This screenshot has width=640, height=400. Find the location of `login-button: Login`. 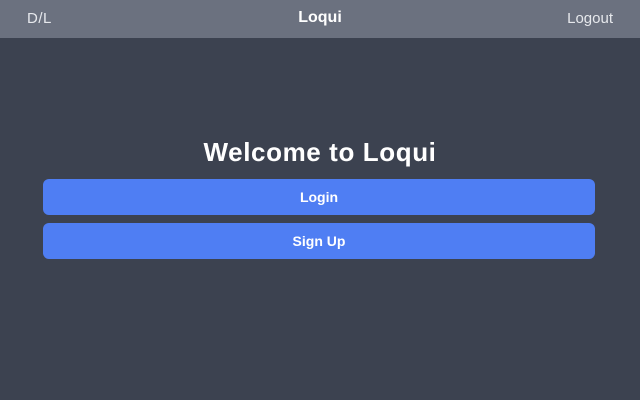

login-button: Login is located at coordinates (319, 197).